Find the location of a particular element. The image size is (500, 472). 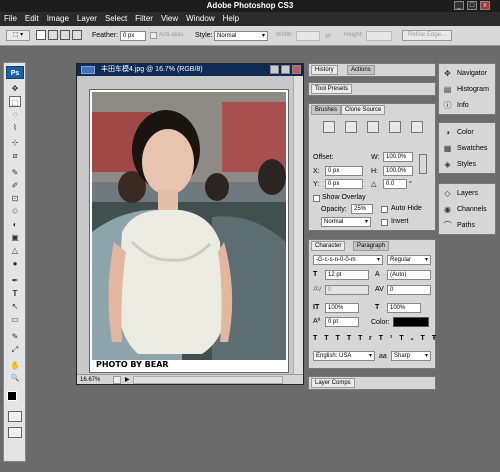

shape-tool-icon: ▭ is located at coordinates (15, 319).